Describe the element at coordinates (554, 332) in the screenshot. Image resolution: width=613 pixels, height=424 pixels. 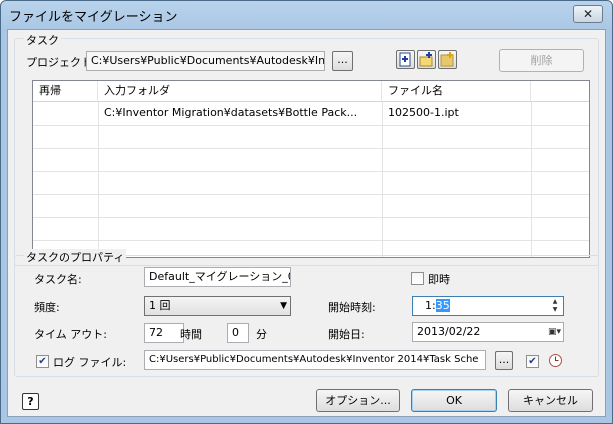
I see `calendar-dropdown-icon: ▣▾` at that location.